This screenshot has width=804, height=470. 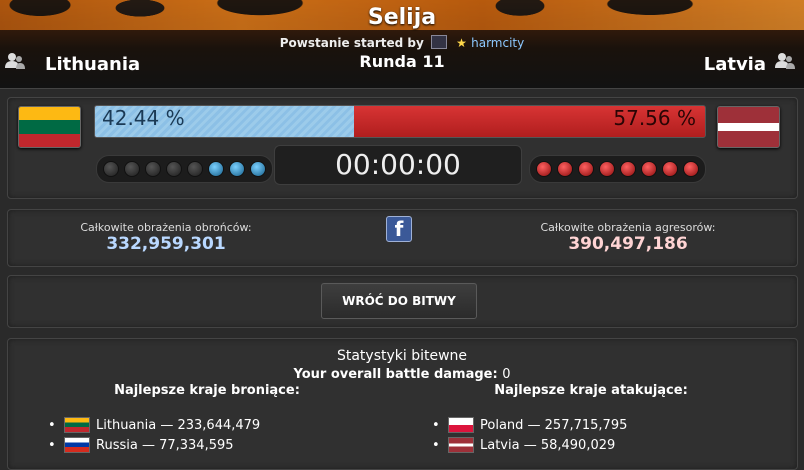 I want to click on list-item-text: Latvia — 58,490,029, so click(x=548, y=445).